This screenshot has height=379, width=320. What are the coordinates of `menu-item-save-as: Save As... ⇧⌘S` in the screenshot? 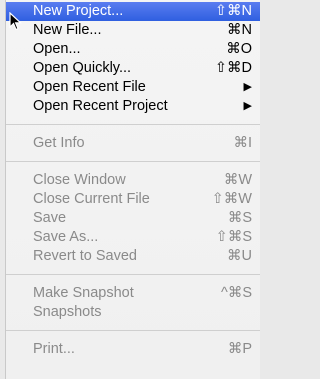 It's located at (133, 237).